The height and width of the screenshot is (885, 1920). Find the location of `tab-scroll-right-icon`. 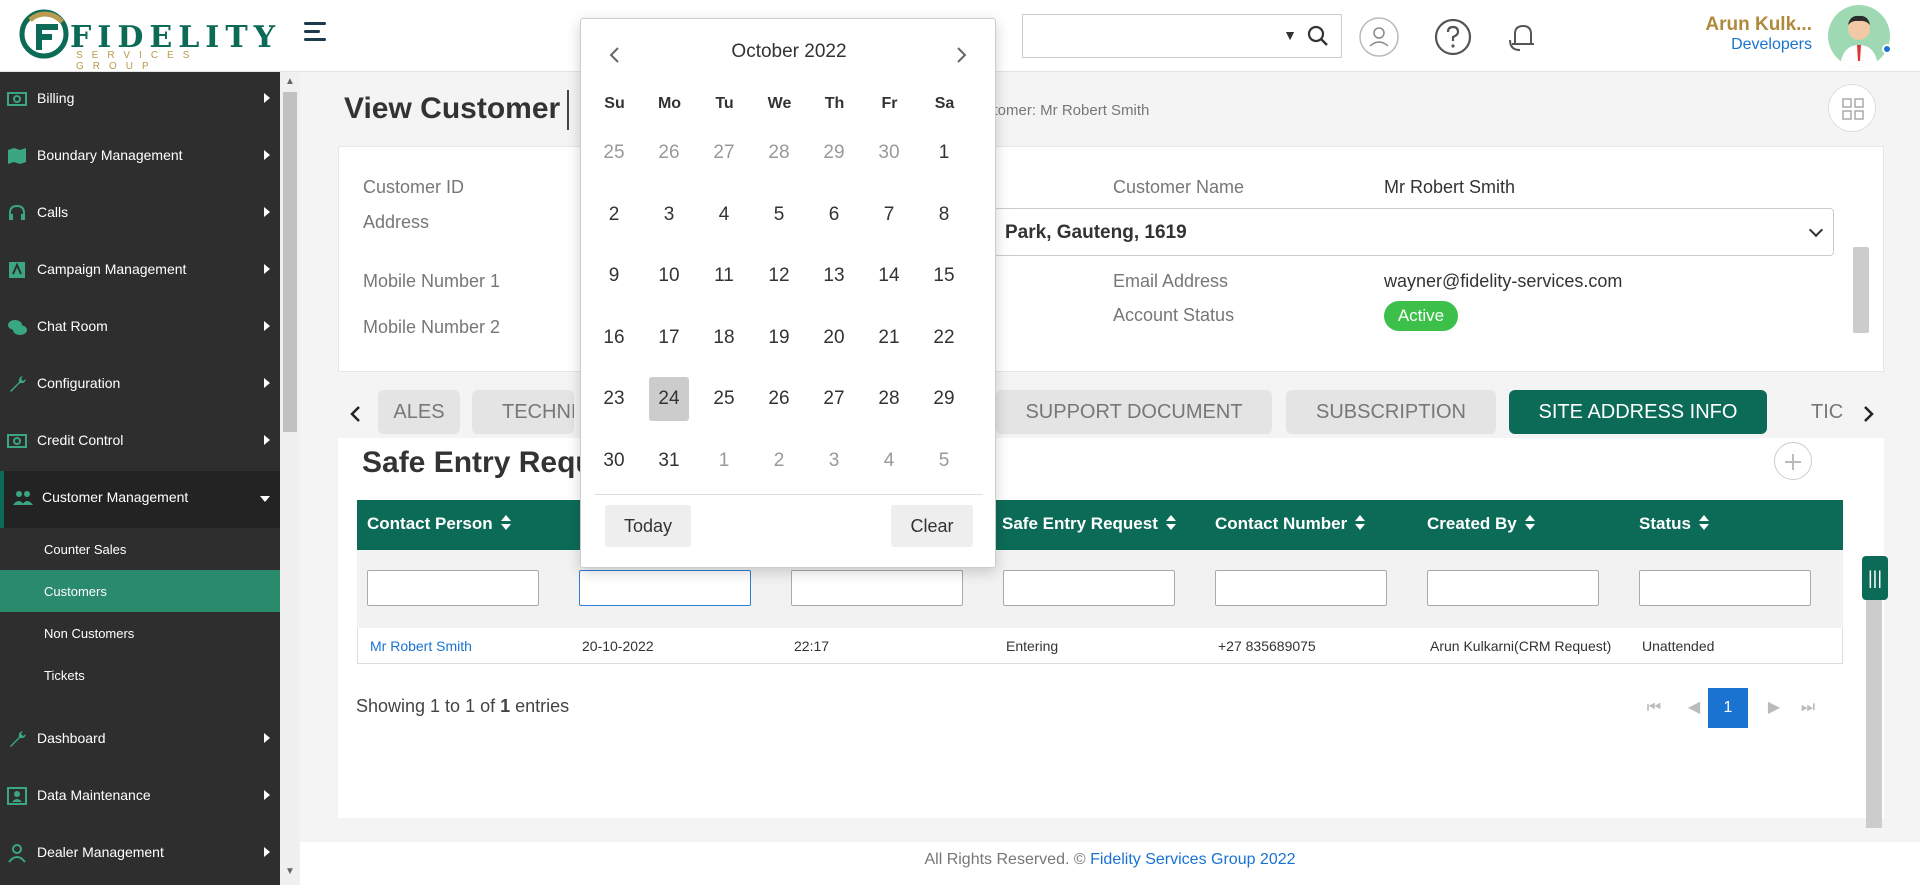

tab-scroll-right-icon is located at coordinates (1868, 414).